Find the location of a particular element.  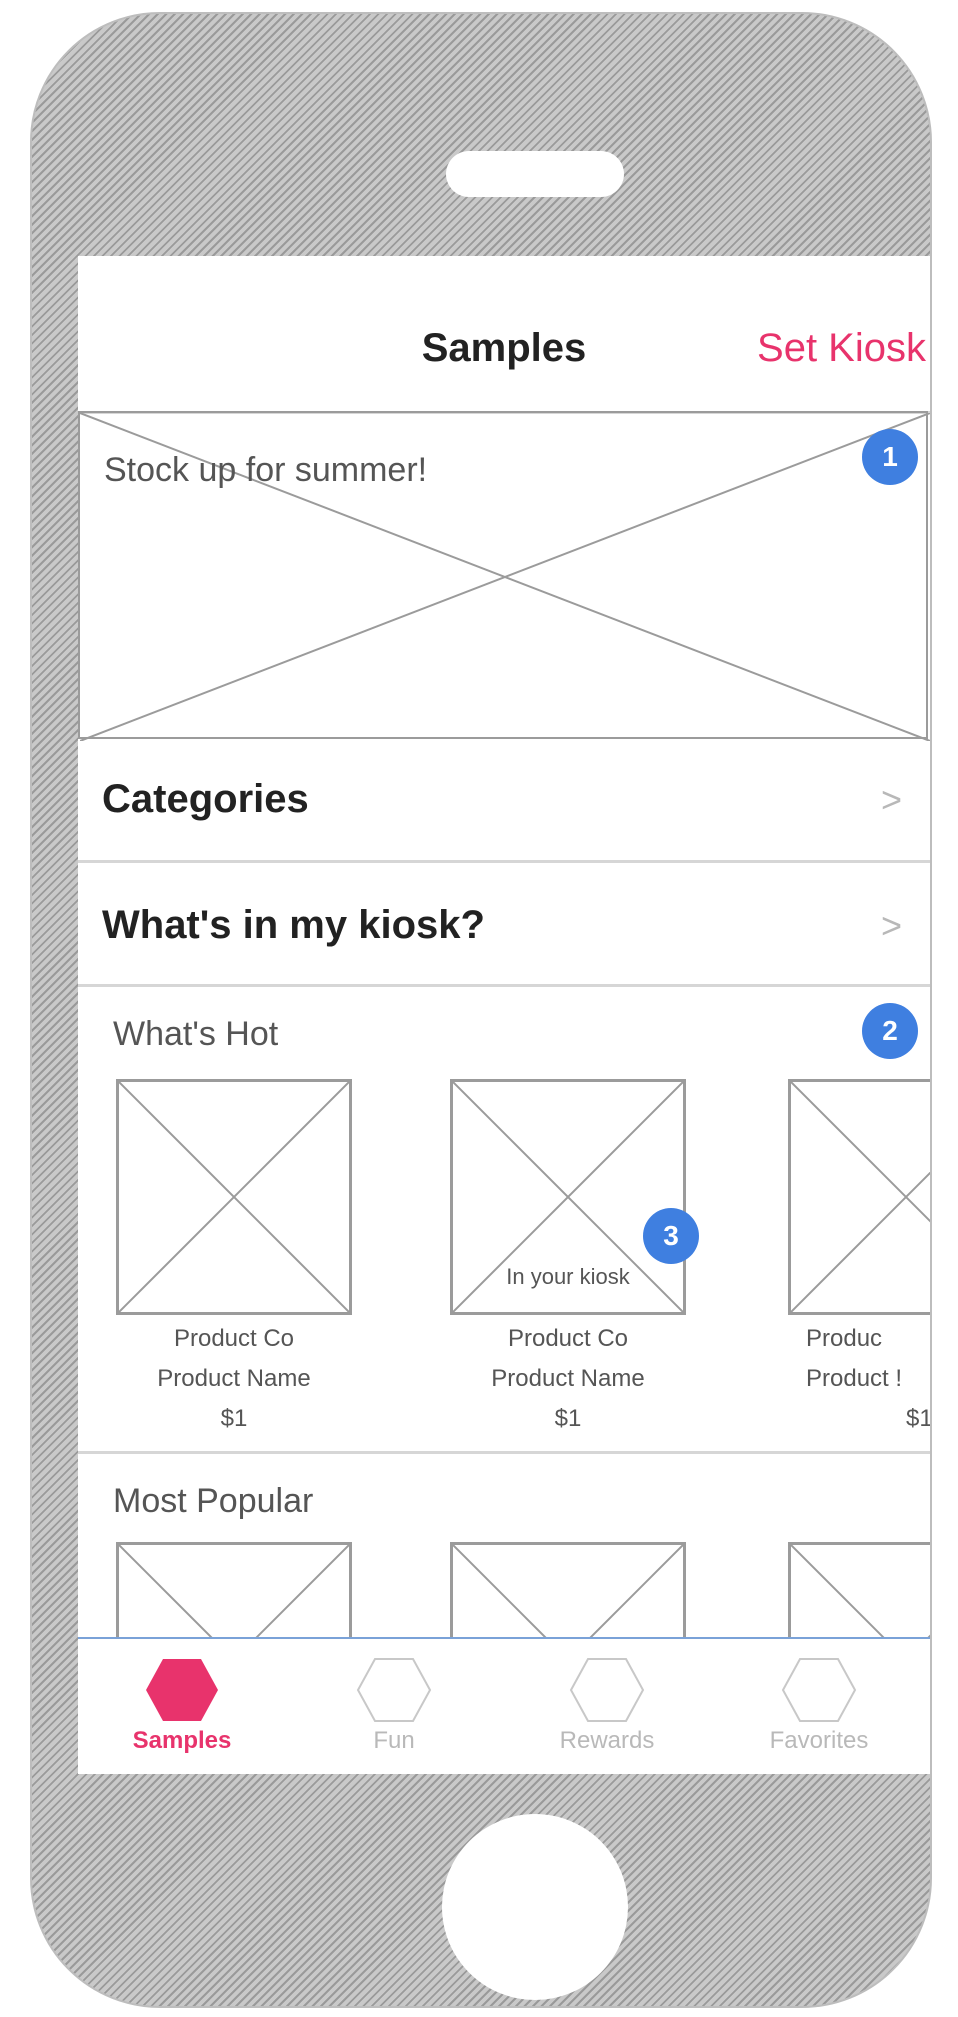

set-kiosk-button: Set Kiosk is located at coordinates (841, 348).